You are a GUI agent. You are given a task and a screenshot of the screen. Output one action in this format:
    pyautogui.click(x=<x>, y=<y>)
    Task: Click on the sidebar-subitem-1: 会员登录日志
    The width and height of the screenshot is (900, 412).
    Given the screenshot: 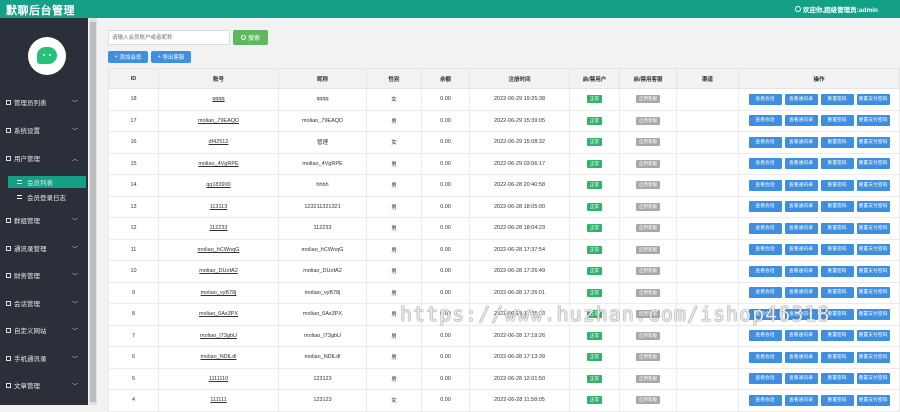 What is the action you would take?
    pyautogui.click(x=47, y=197)
    